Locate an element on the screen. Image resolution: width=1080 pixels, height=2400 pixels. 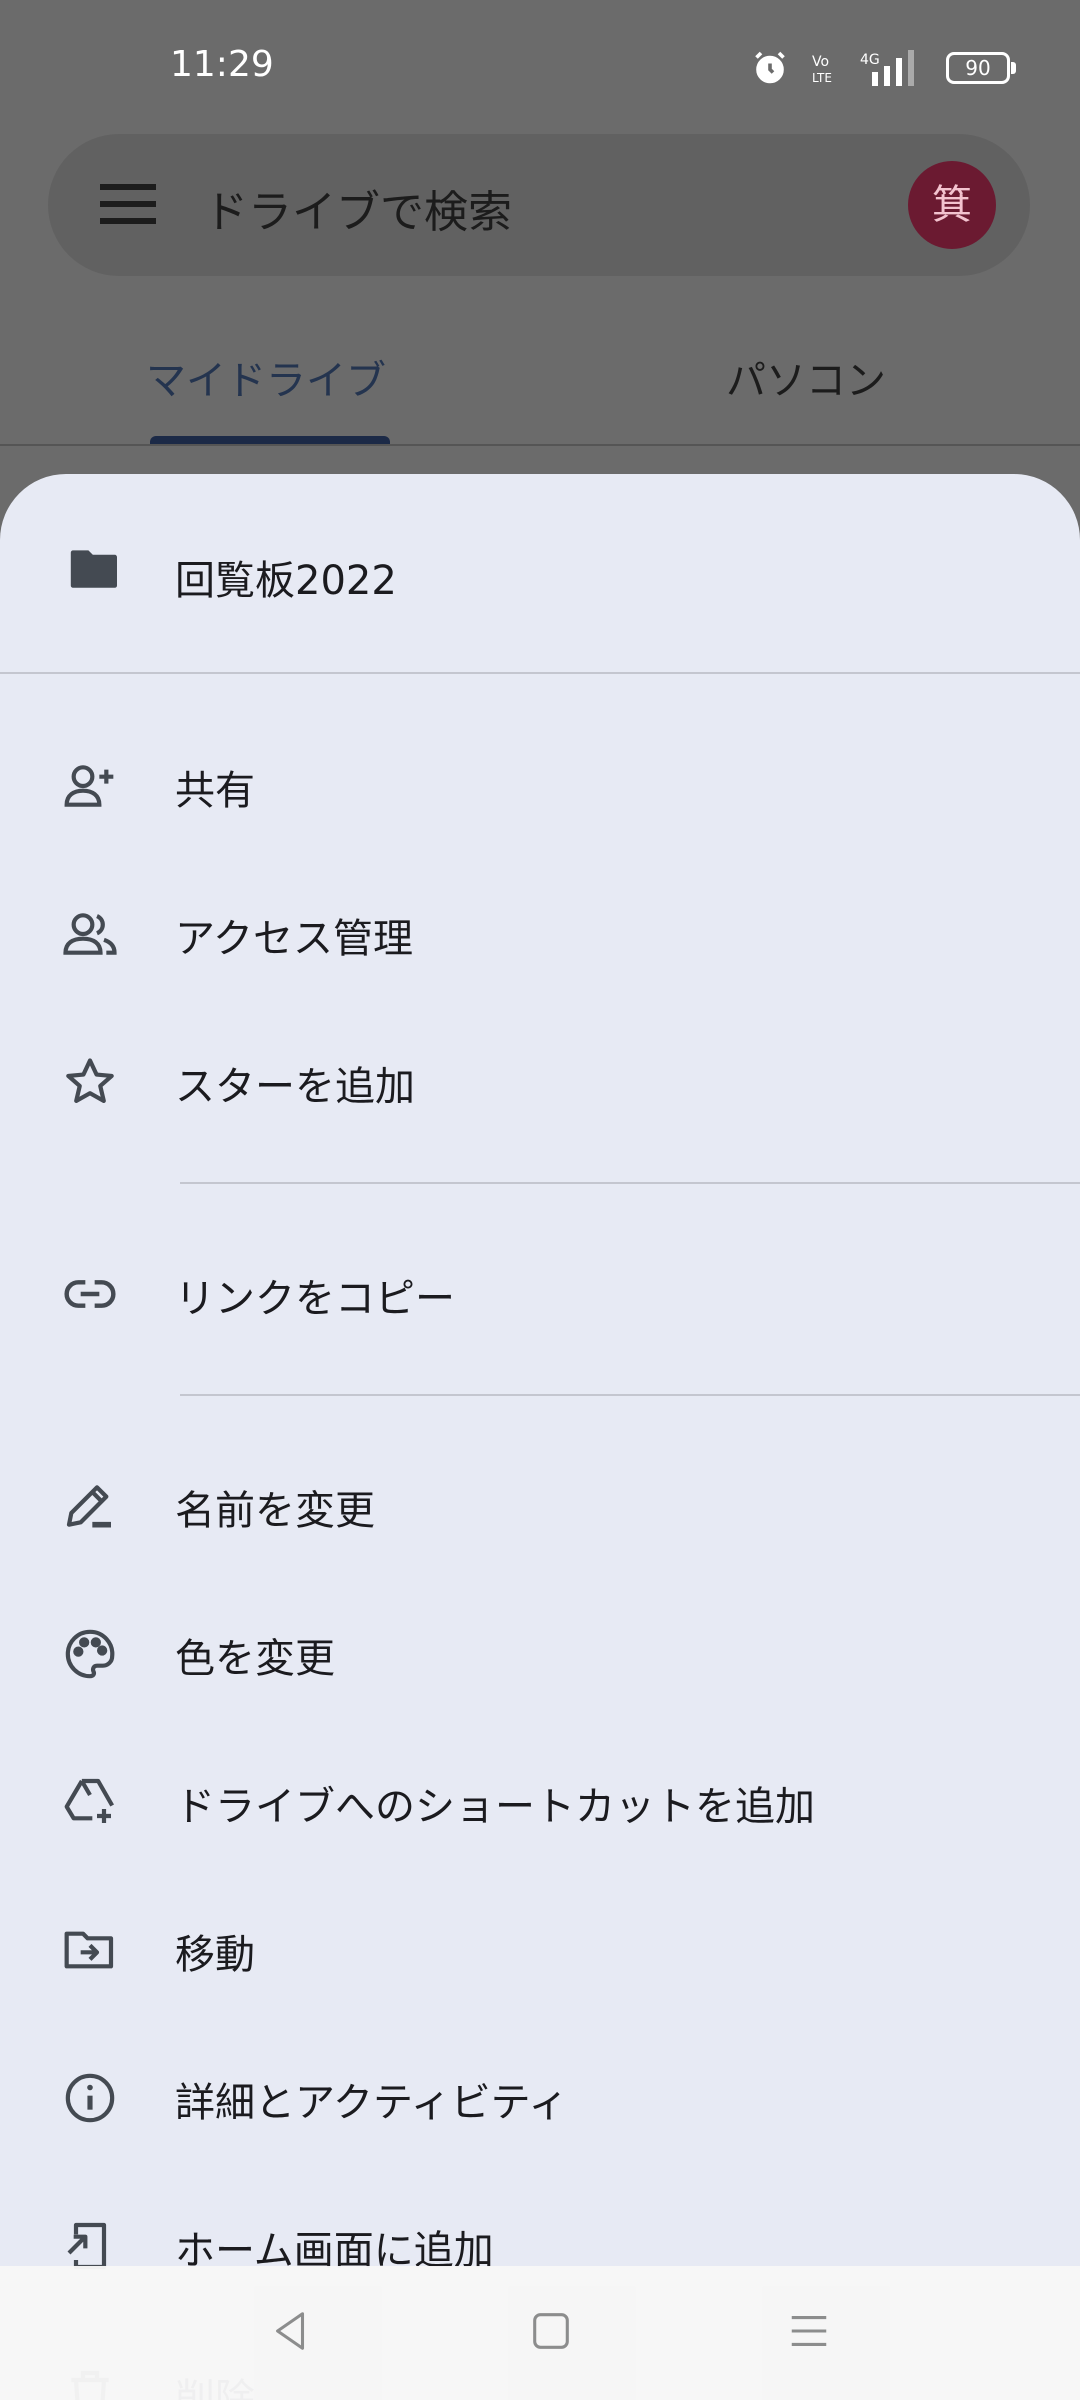
menu-item-label: 共有 is located at coordinates (215, 791).